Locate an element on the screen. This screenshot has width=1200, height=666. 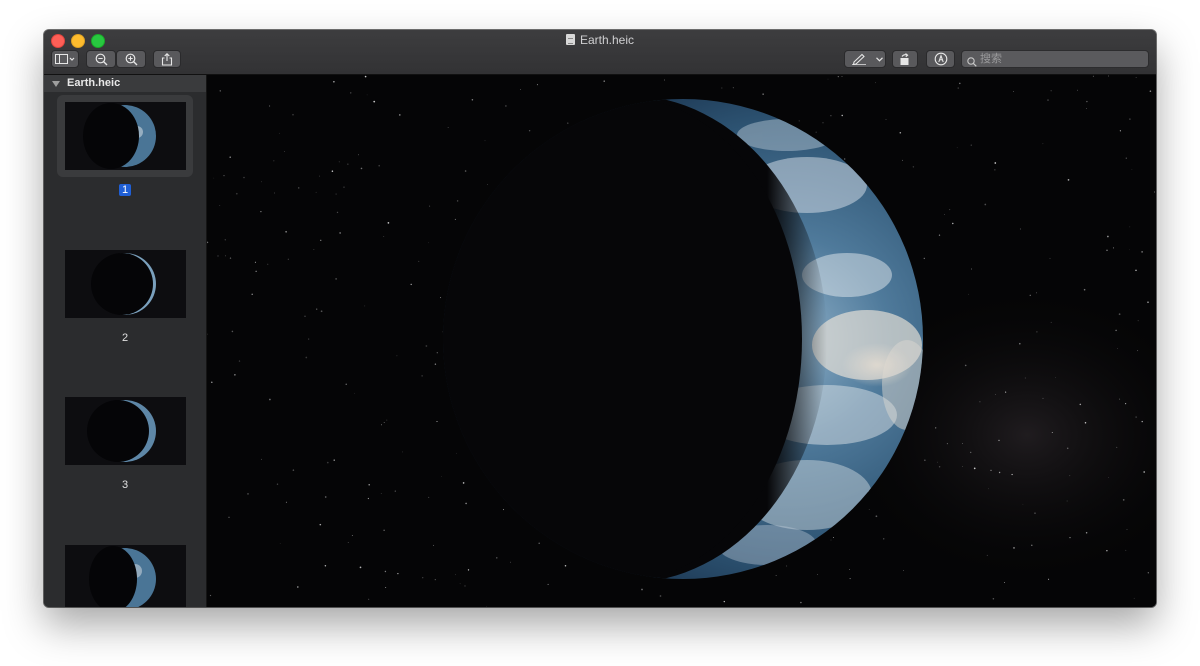
thumbnail-page-4: 4 is located at coordinates (125, 572).